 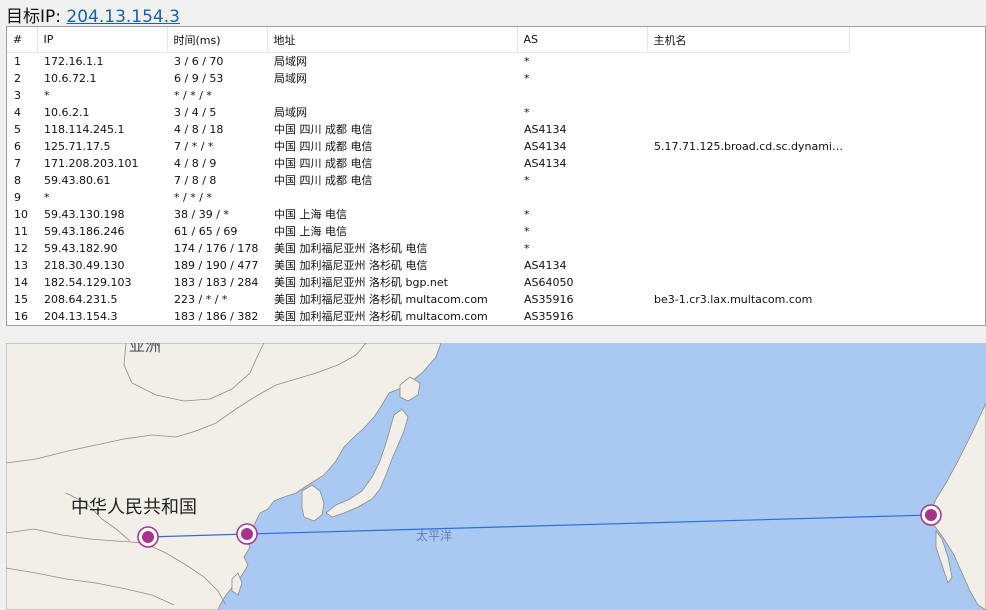 I want to click on hop-time: 4 / 8 / 18, so click(x=199, y=129).